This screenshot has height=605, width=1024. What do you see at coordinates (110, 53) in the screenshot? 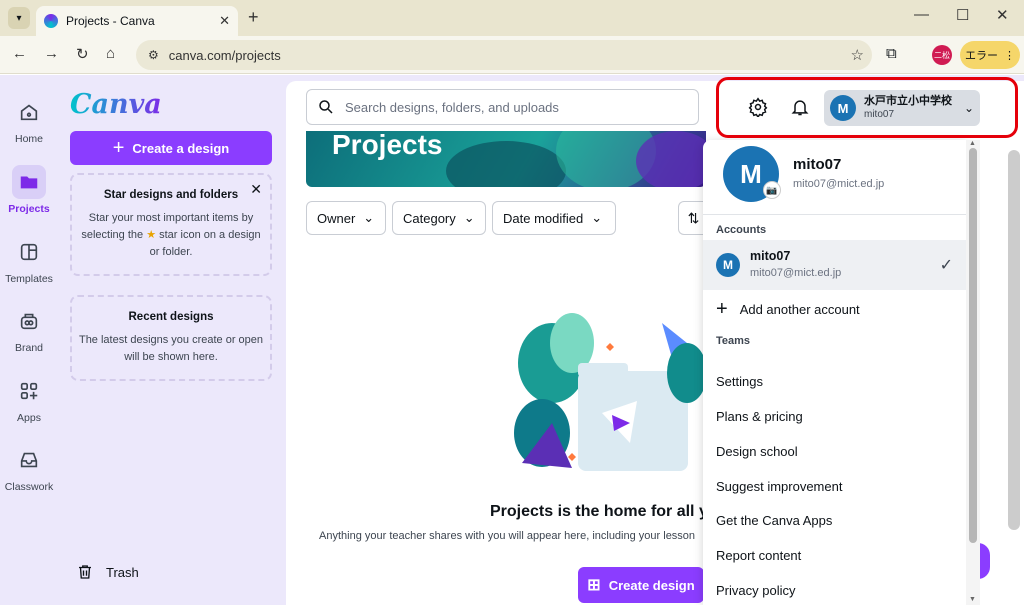
I see `home-button: ⌂` at bounding box center [110, 53].